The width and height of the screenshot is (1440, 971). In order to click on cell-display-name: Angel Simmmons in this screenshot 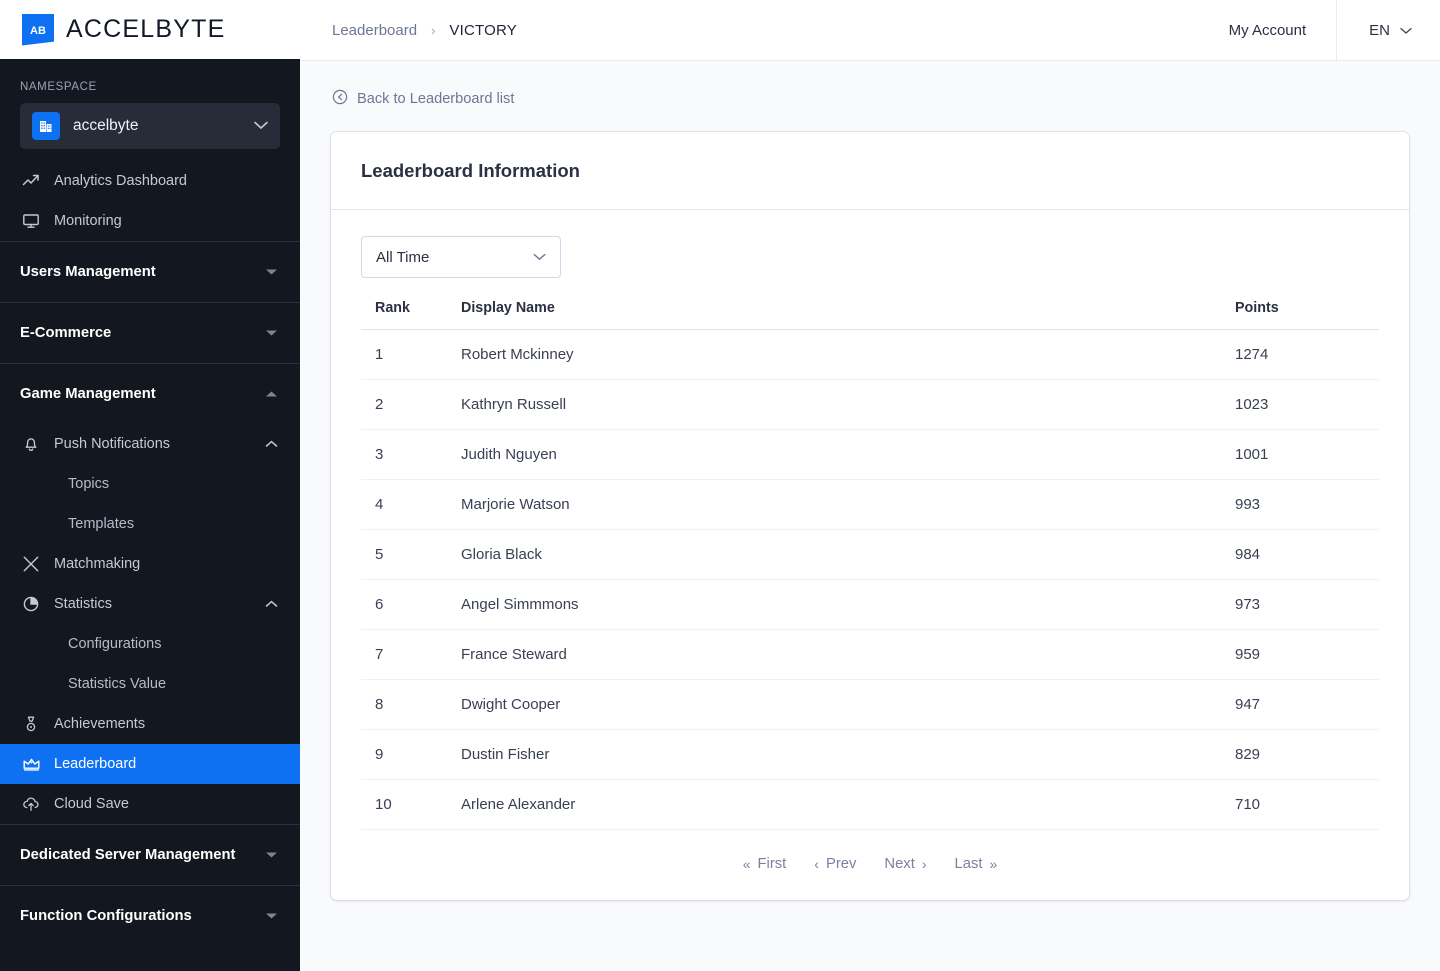, I will do `click(840, 604)`.